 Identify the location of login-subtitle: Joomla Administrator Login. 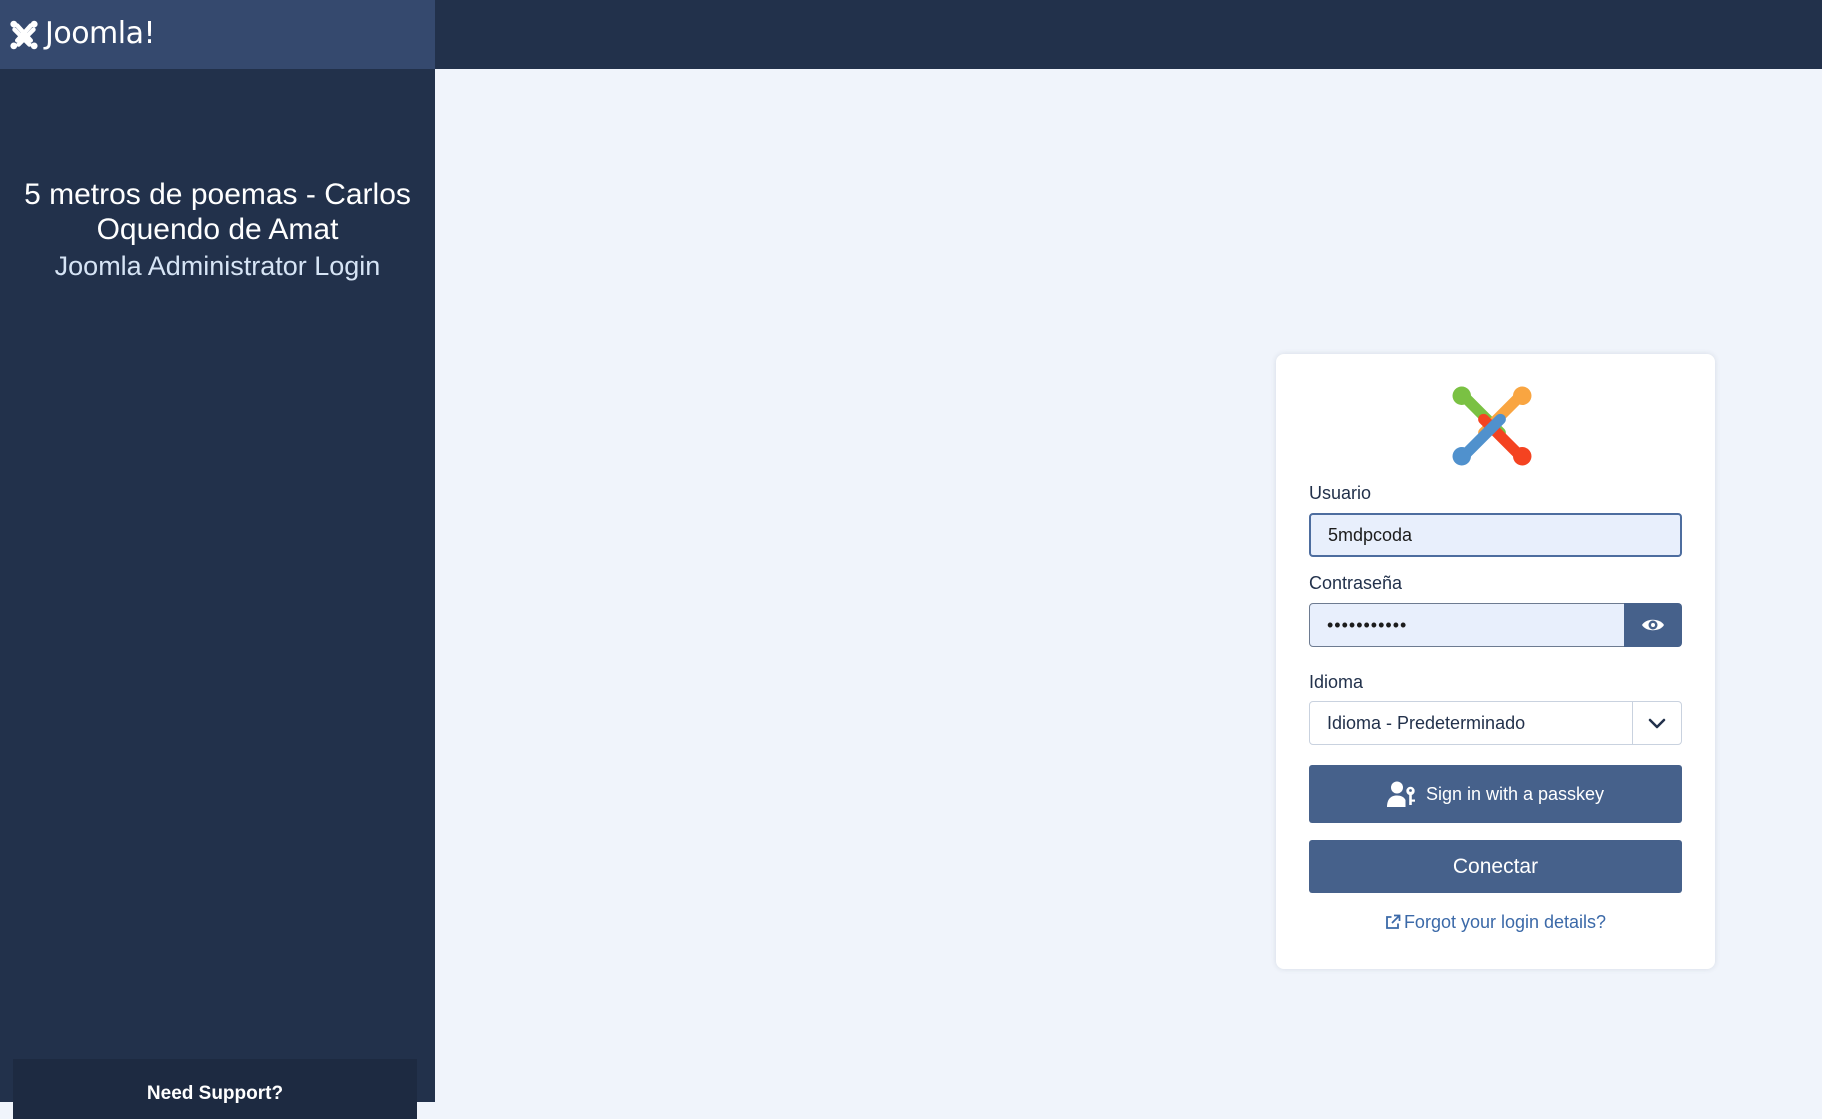
(217, 266).